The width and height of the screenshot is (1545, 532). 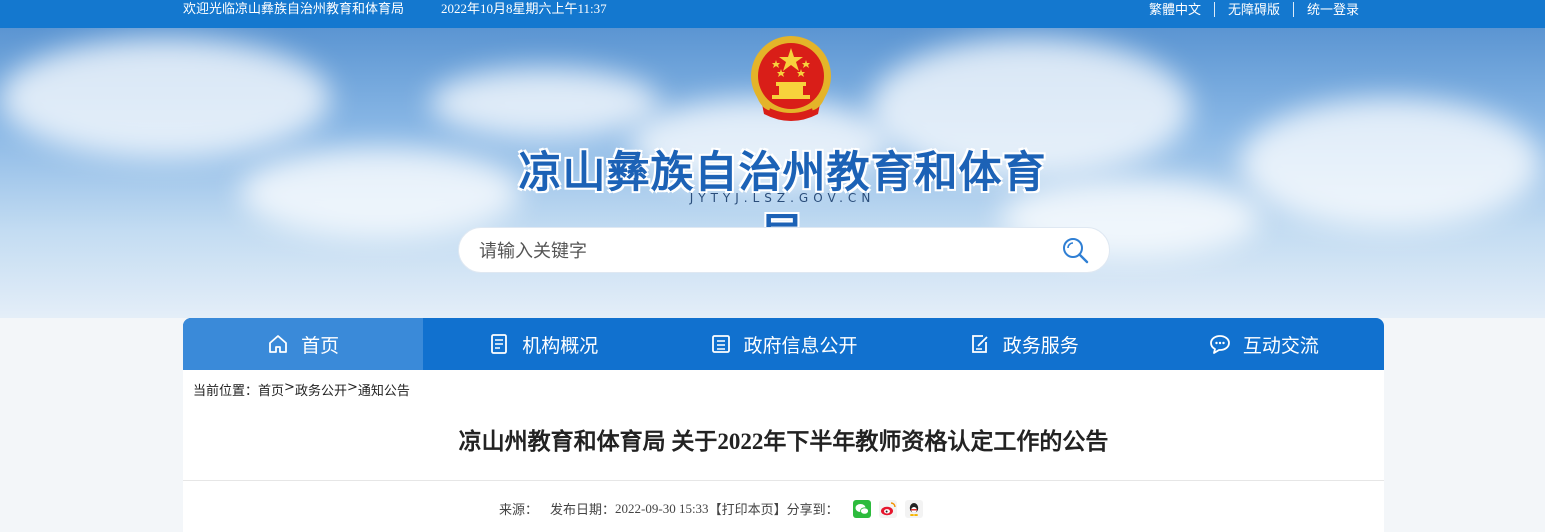 I want to click on date-label: 发布日期：, so click(x=583, y=509).